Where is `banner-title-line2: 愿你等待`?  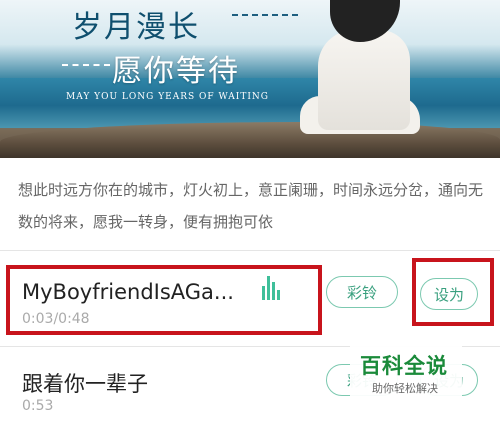 banner-title-line2: 愿你等待 is located at coordinates (176, 71).